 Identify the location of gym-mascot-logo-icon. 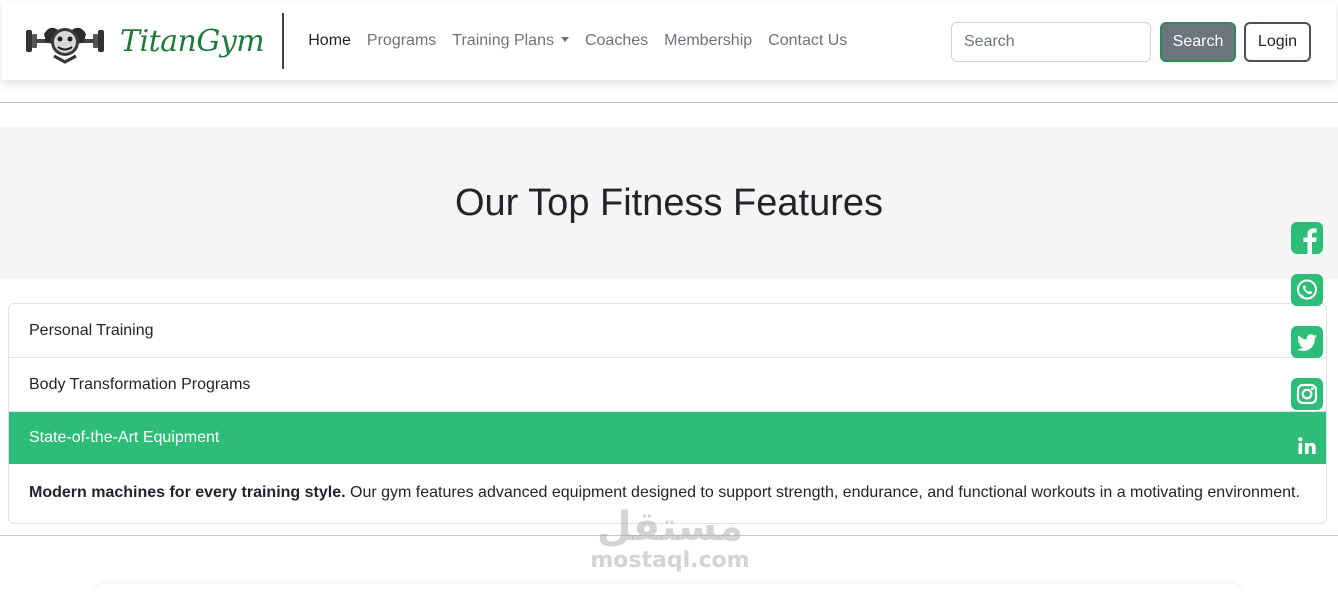
(65, 45).